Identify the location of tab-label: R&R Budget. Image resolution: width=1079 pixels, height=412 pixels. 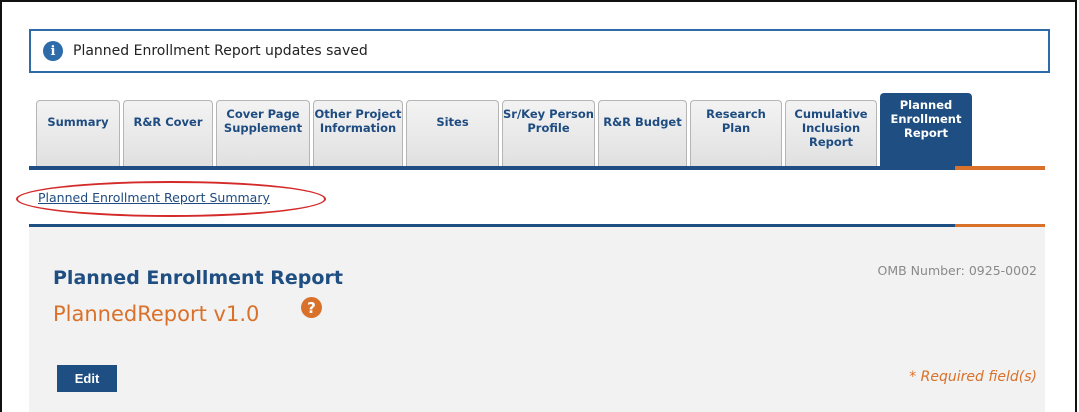
(642, 122).